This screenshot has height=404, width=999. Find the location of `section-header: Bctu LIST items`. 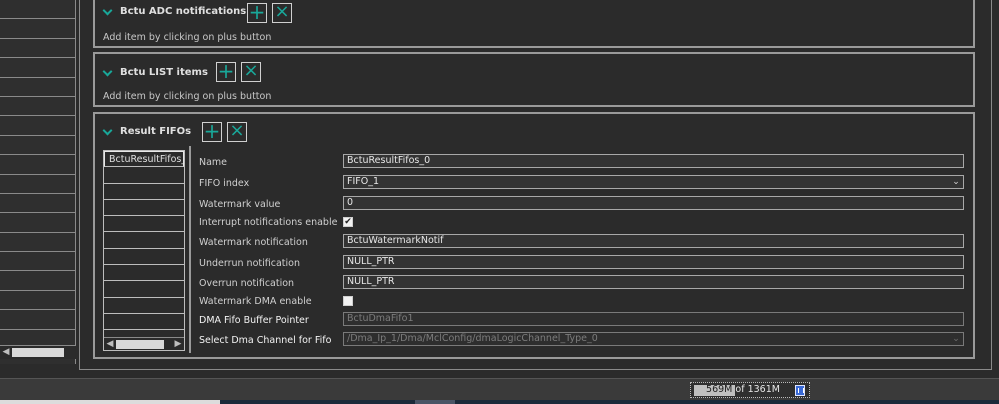

section-header: Bctu LIST items is located at coordinates (155, 72).